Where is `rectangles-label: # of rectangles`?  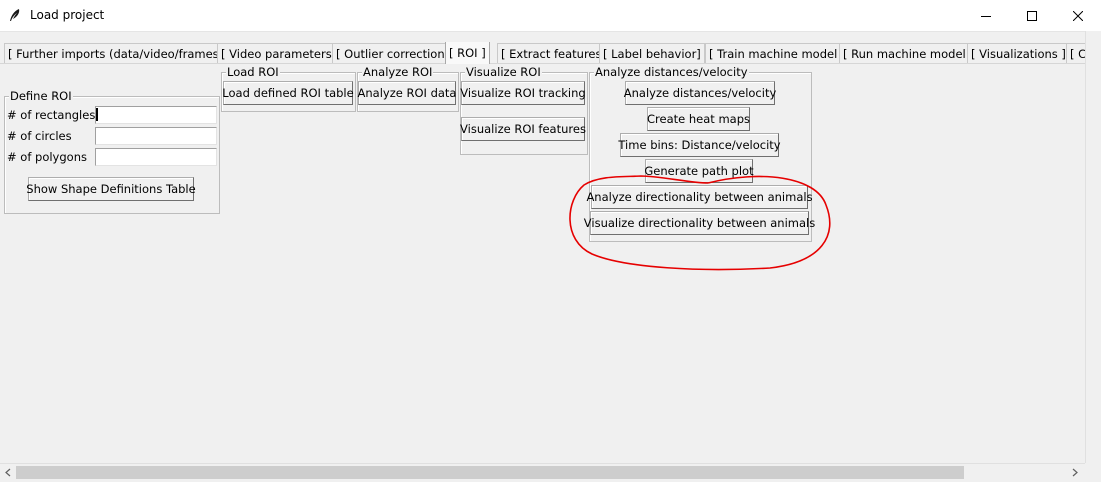
rectangles-label: # of rectangles is located at coordinates (51, 115).